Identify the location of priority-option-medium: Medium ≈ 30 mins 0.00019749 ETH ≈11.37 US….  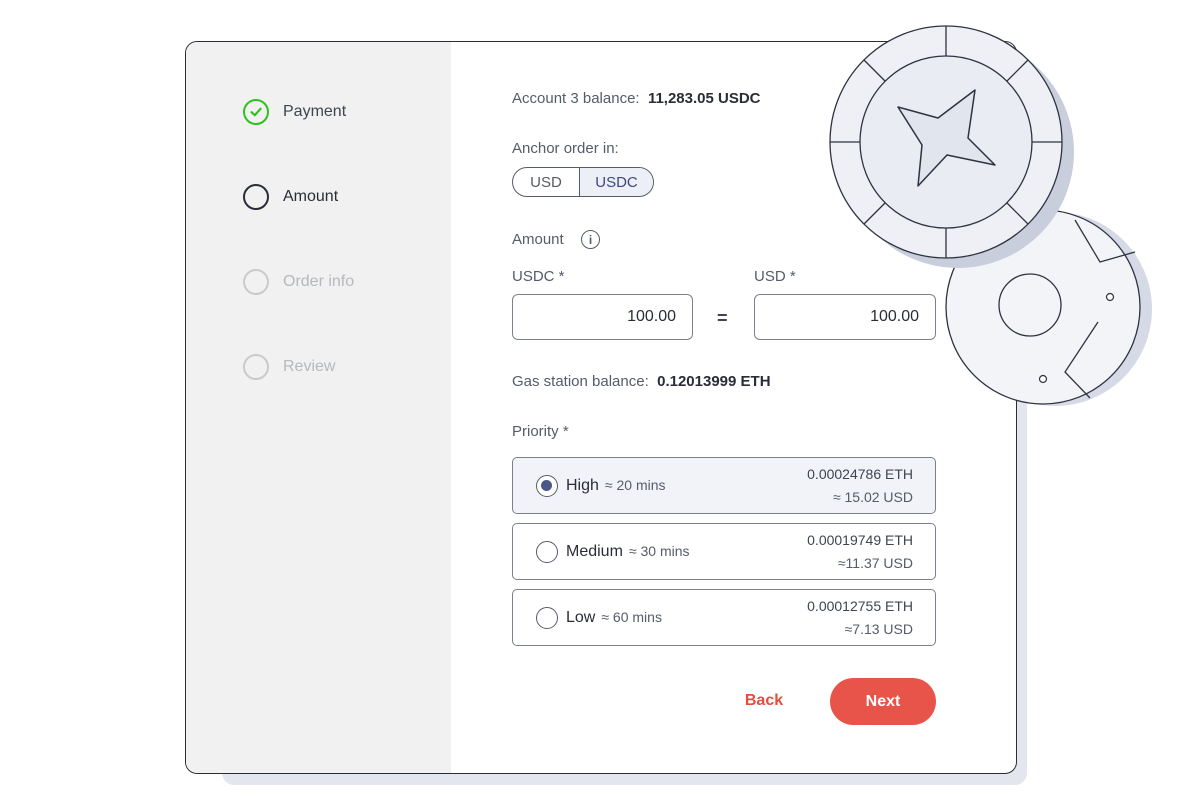
(724, 551).